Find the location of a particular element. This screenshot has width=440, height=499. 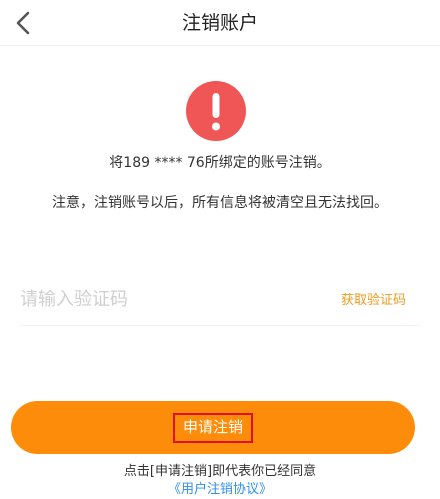

verification-code-input is located at coordinates (145, 299).